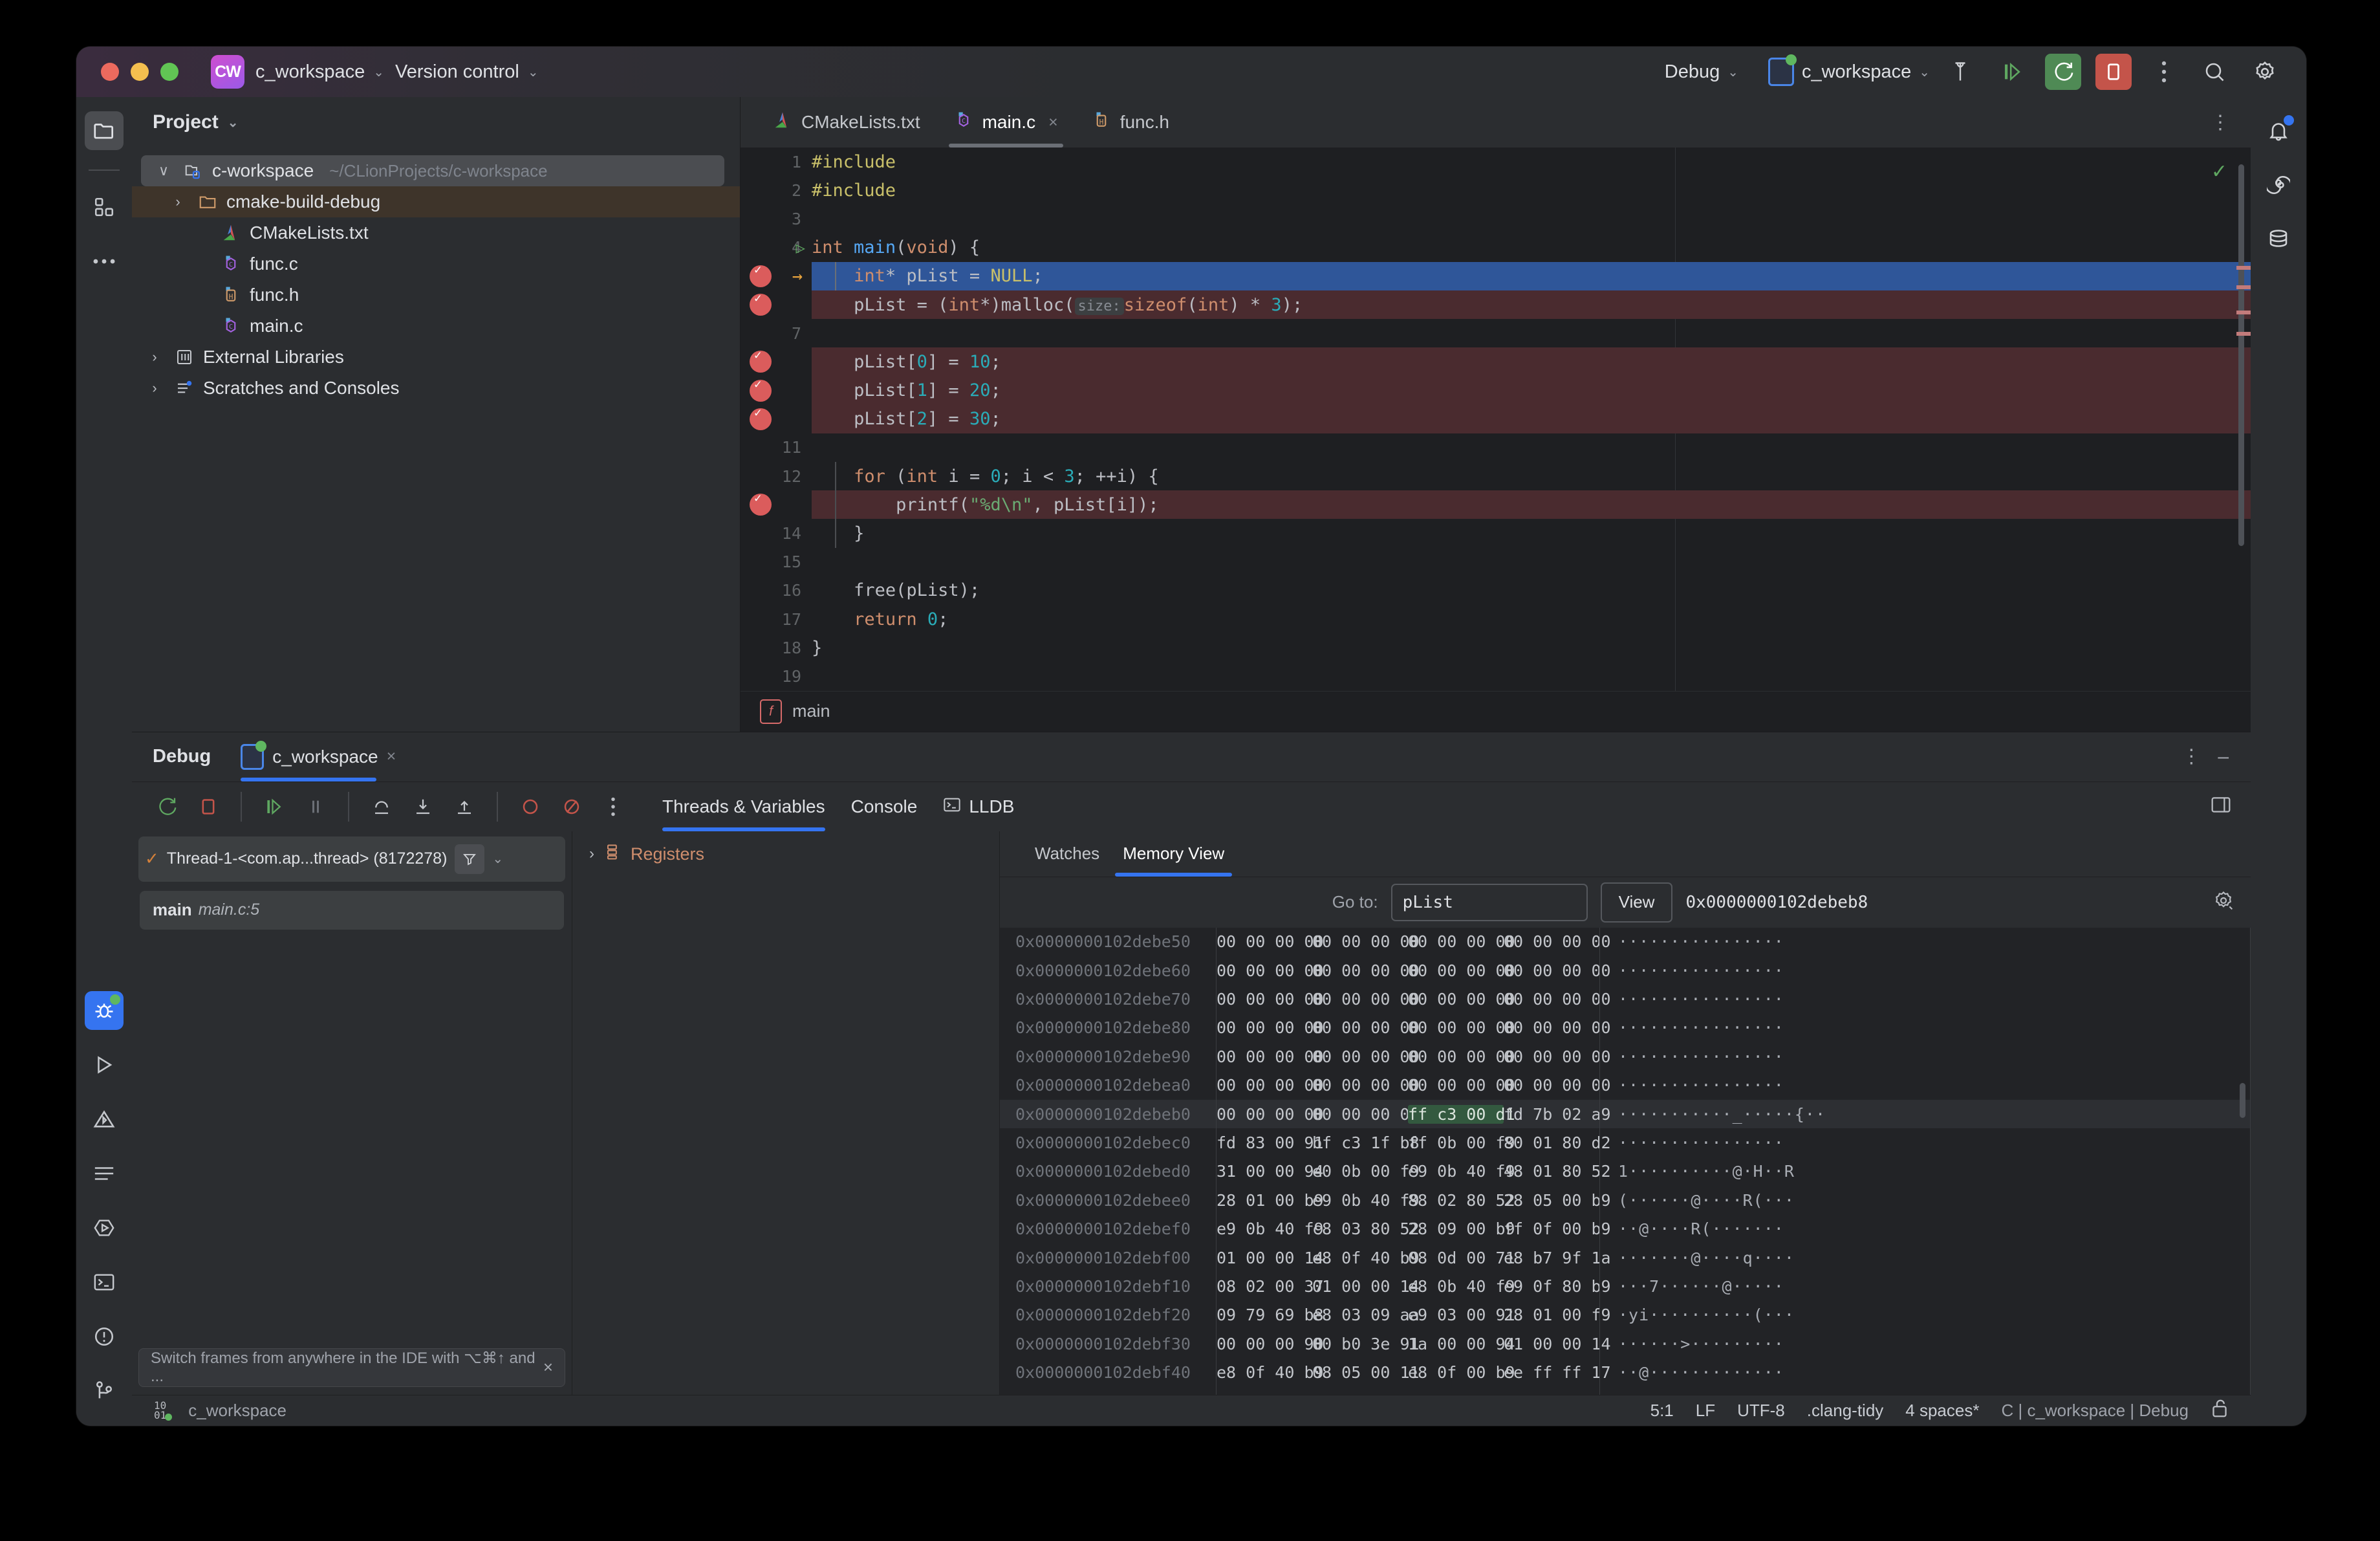  I want to click on caret-position: 5:1, so click(1662, 1411).